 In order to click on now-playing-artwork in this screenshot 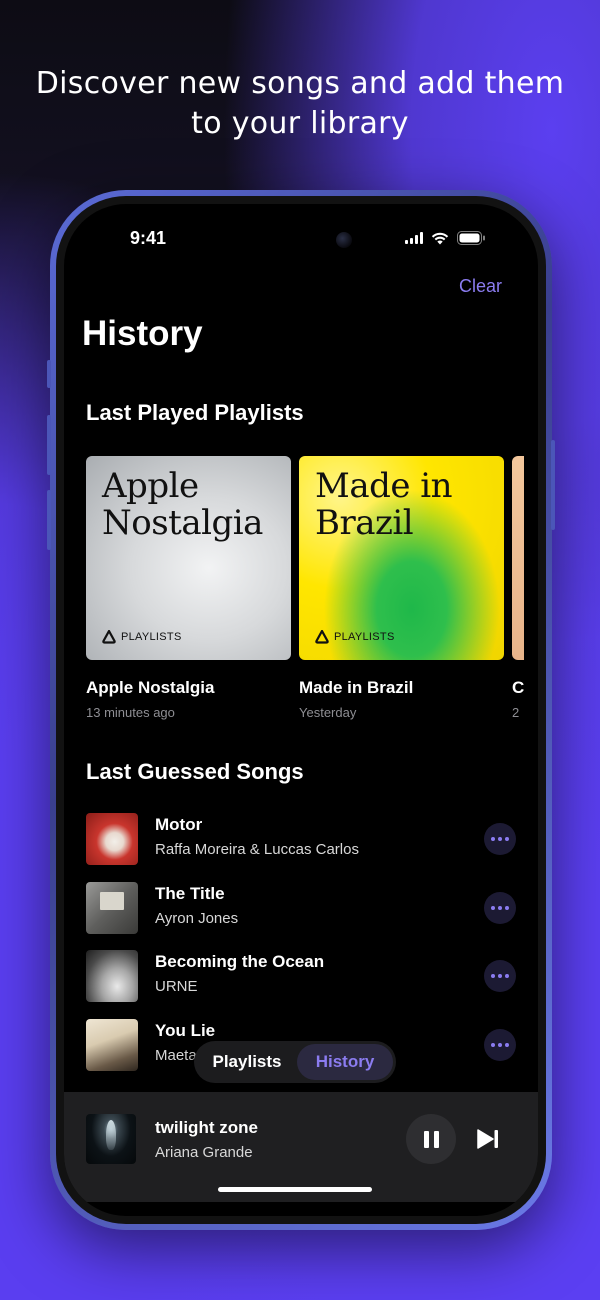, I will do `click(111, 1139)`.